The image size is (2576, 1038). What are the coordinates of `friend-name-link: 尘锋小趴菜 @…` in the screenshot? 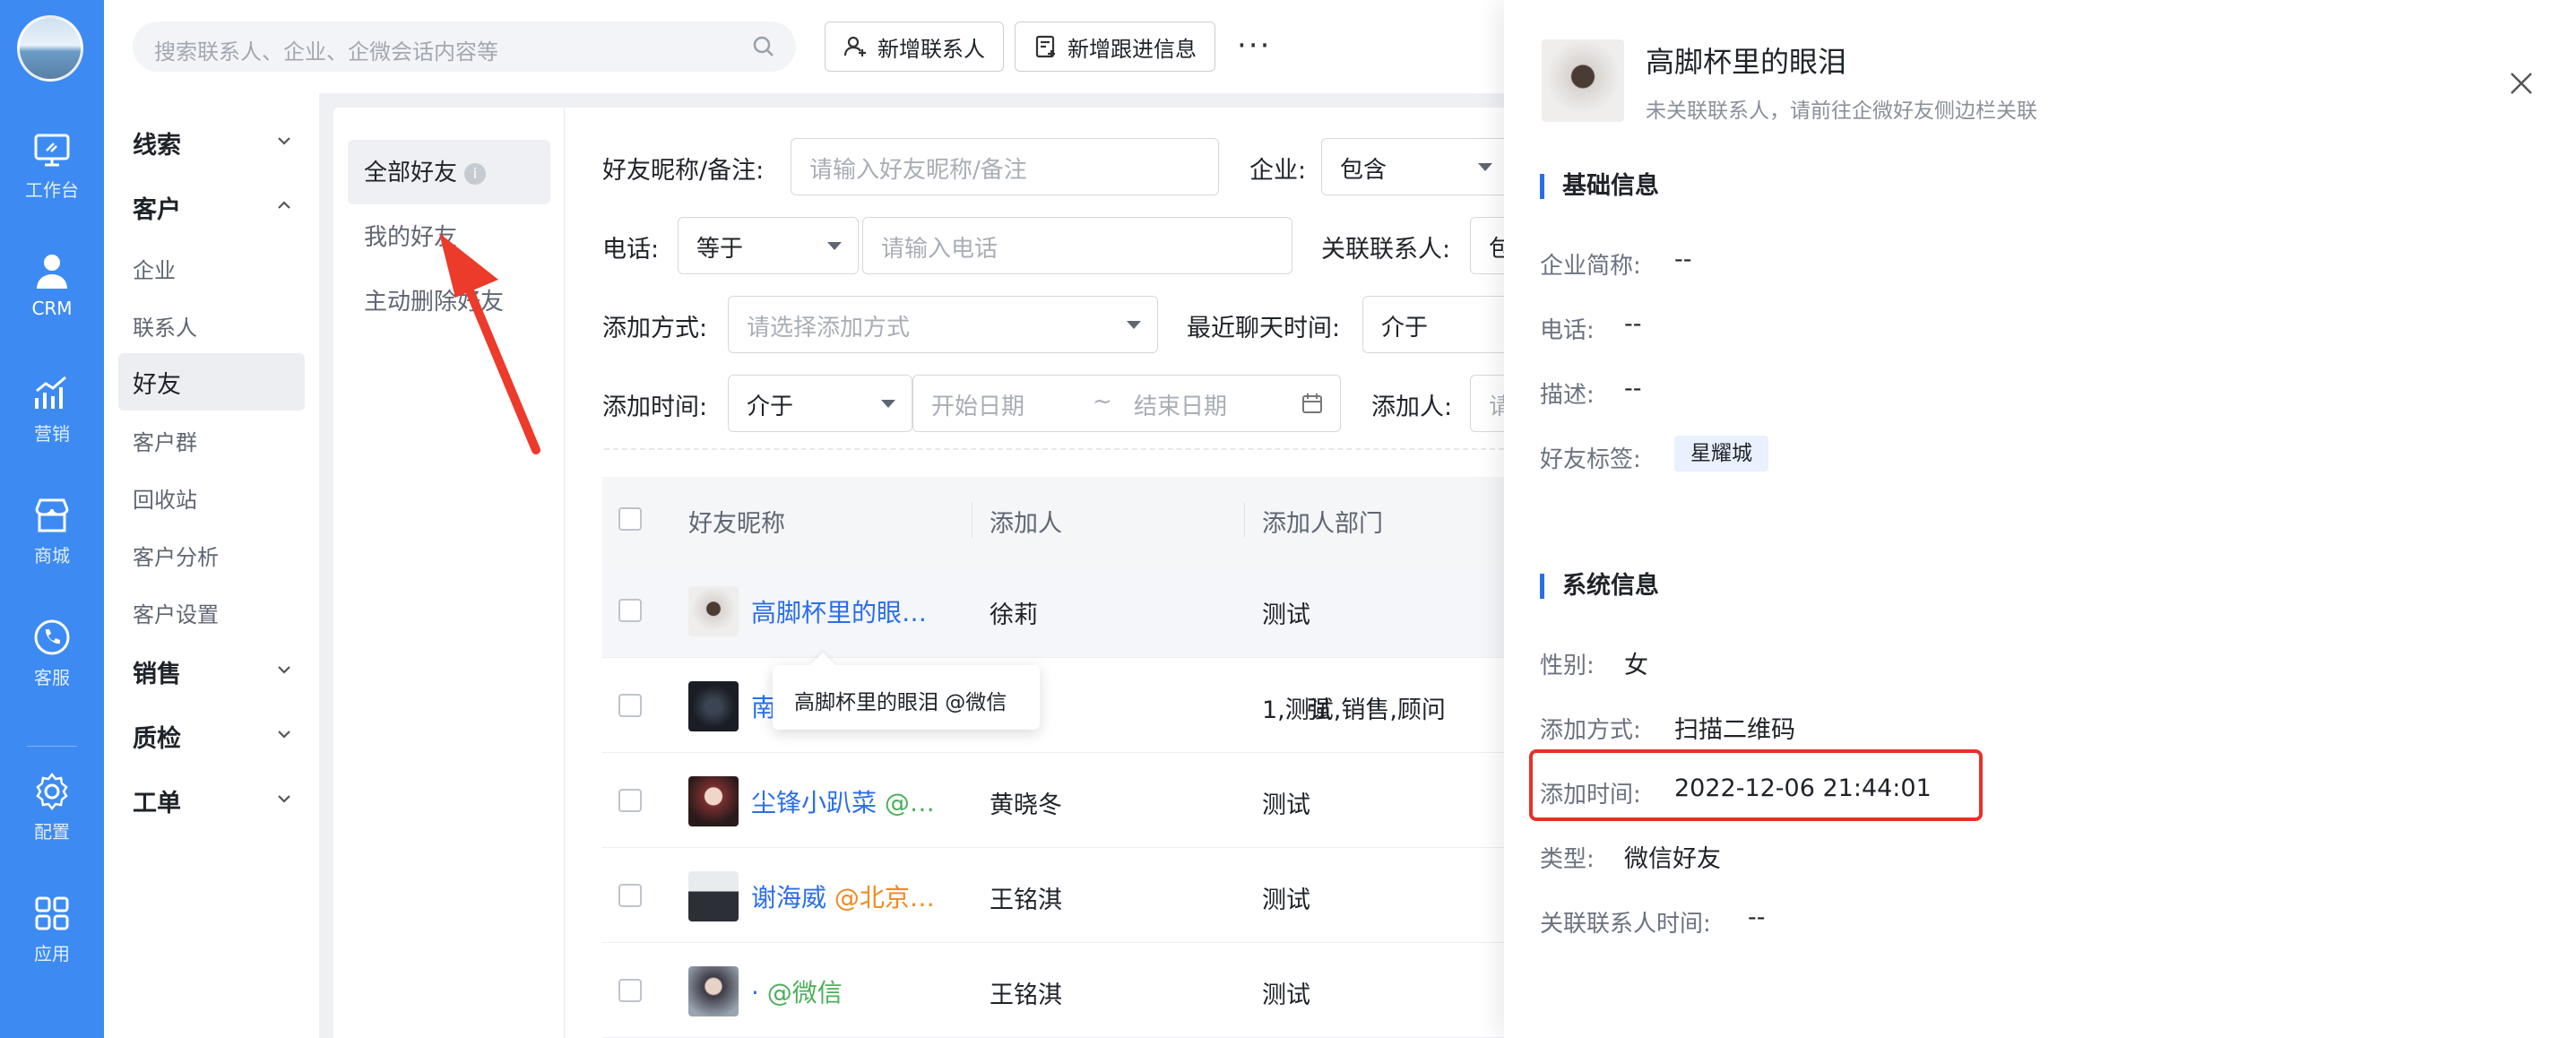 It's located at (843, 801).